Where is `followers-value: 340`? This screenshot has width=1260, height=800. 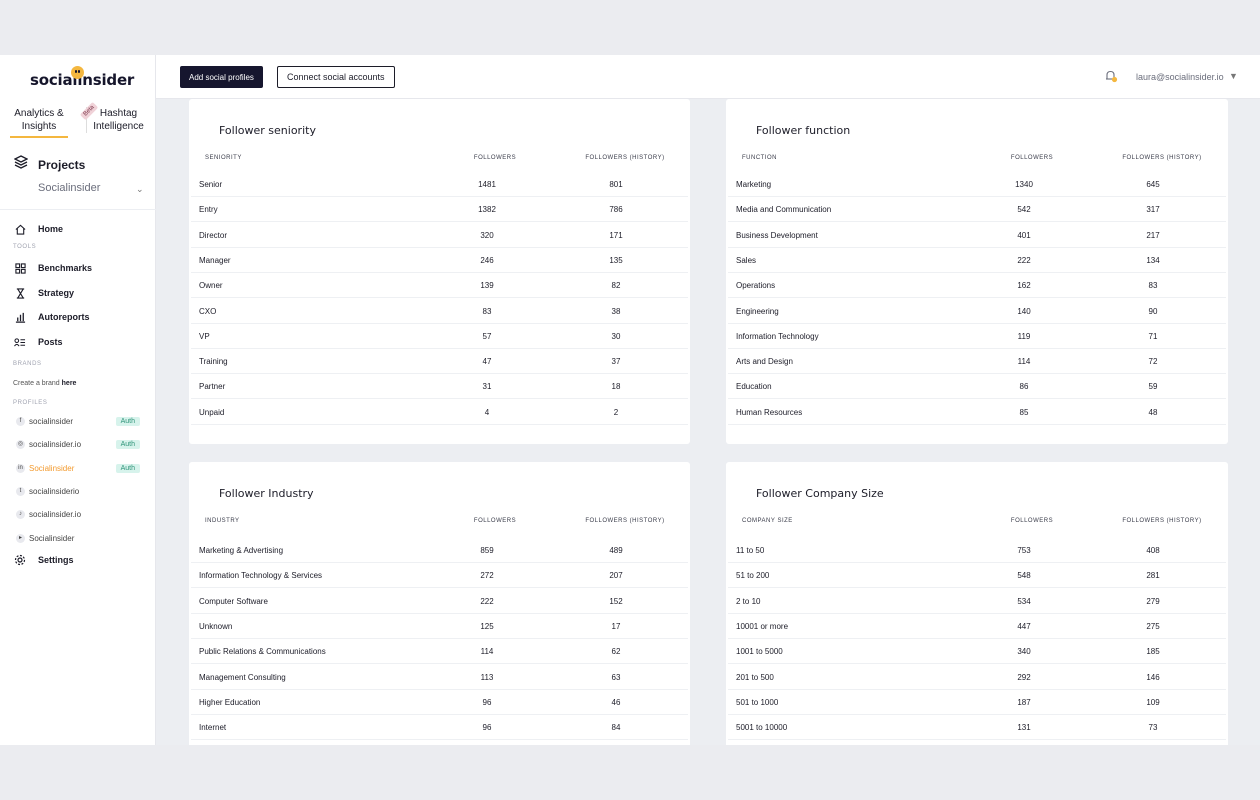 followers-value: 340 is located at coordinates (1024, 652).